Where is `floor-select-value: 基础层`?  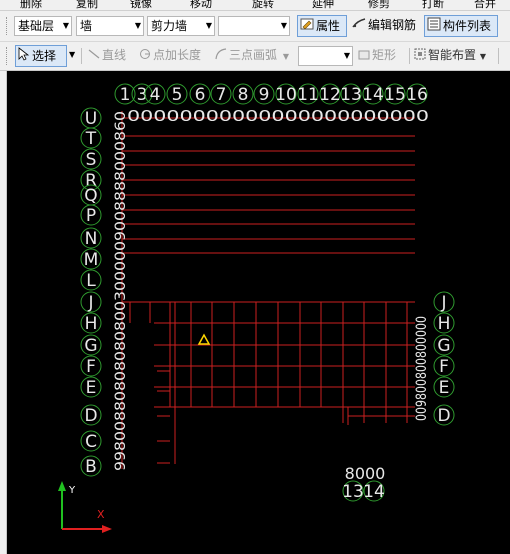 floor-select-value: 基础层 is located at coordinates (36, 26).